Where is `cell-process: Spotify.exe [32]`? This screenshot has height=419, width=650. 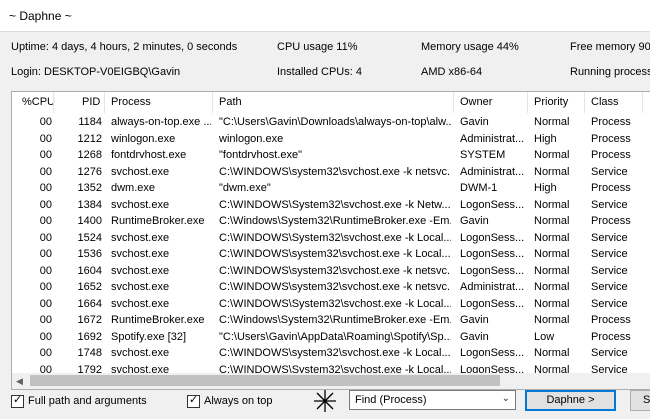
cell-process: Spotify.exe [32] is located at coordinates (149, 336).